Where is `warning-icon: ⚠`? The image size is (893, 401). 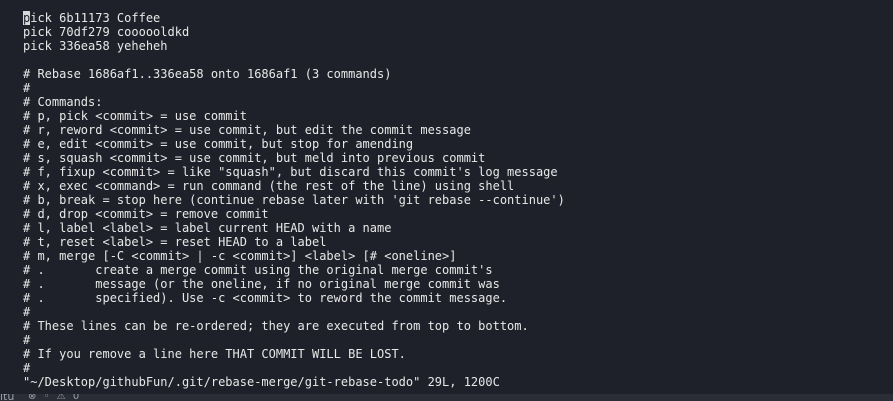 warning-icon: ⚠ is located at coordinates (61, 397).